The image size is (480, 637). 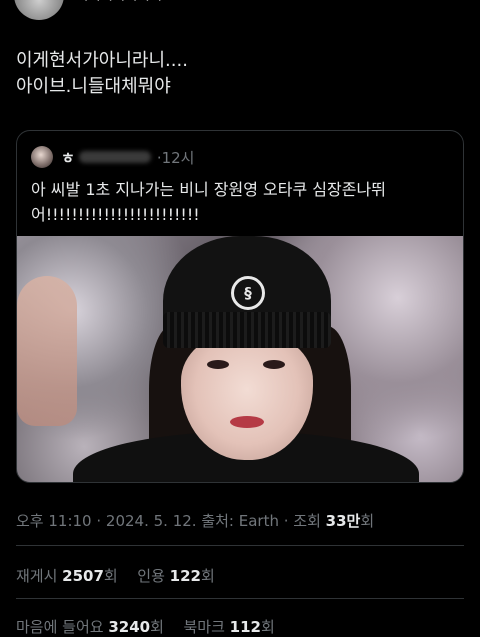 What do you see at coordinates (110, 576) in the screenshot?
I see `reposts-unit: 회` at bounding box center [110, 576].